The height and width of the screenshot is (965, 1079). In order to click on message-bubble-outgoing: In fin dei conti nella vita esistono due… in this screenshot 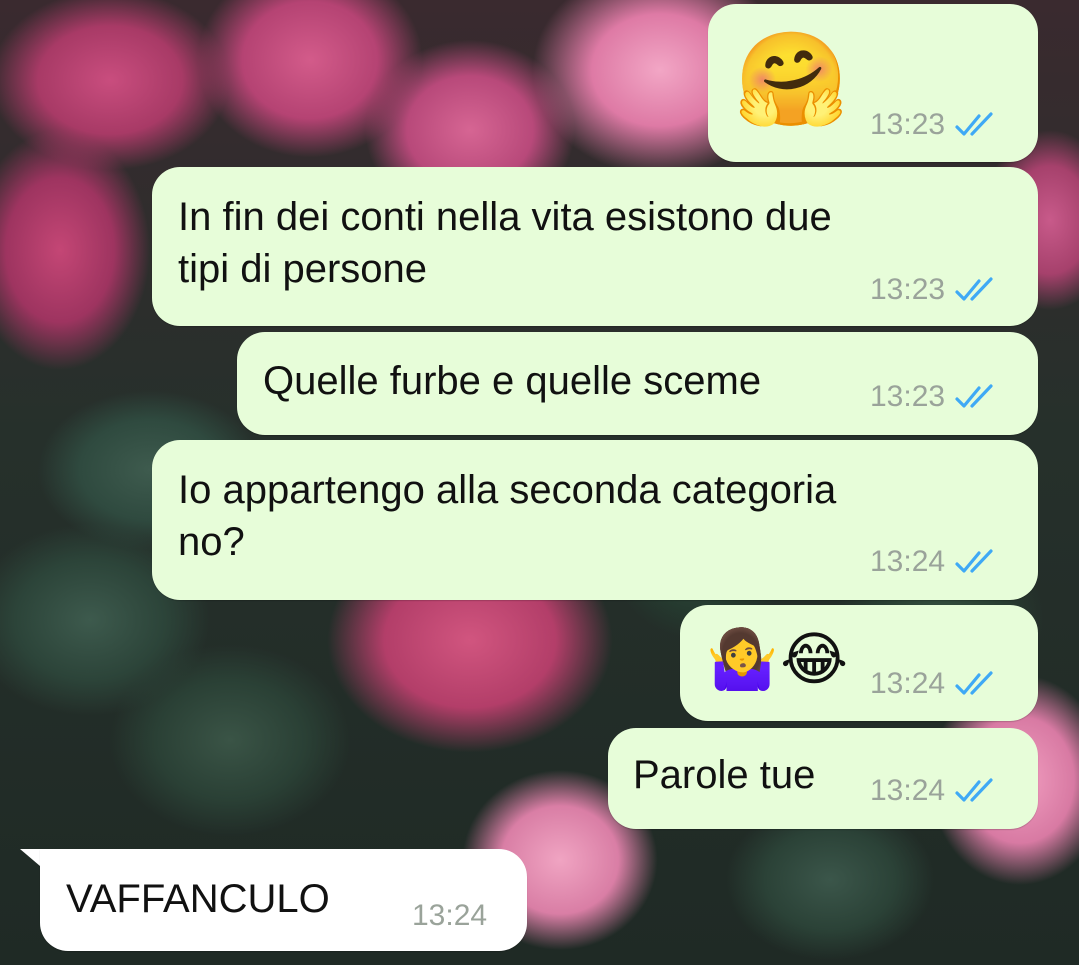, I will do `click(595, 246)`.